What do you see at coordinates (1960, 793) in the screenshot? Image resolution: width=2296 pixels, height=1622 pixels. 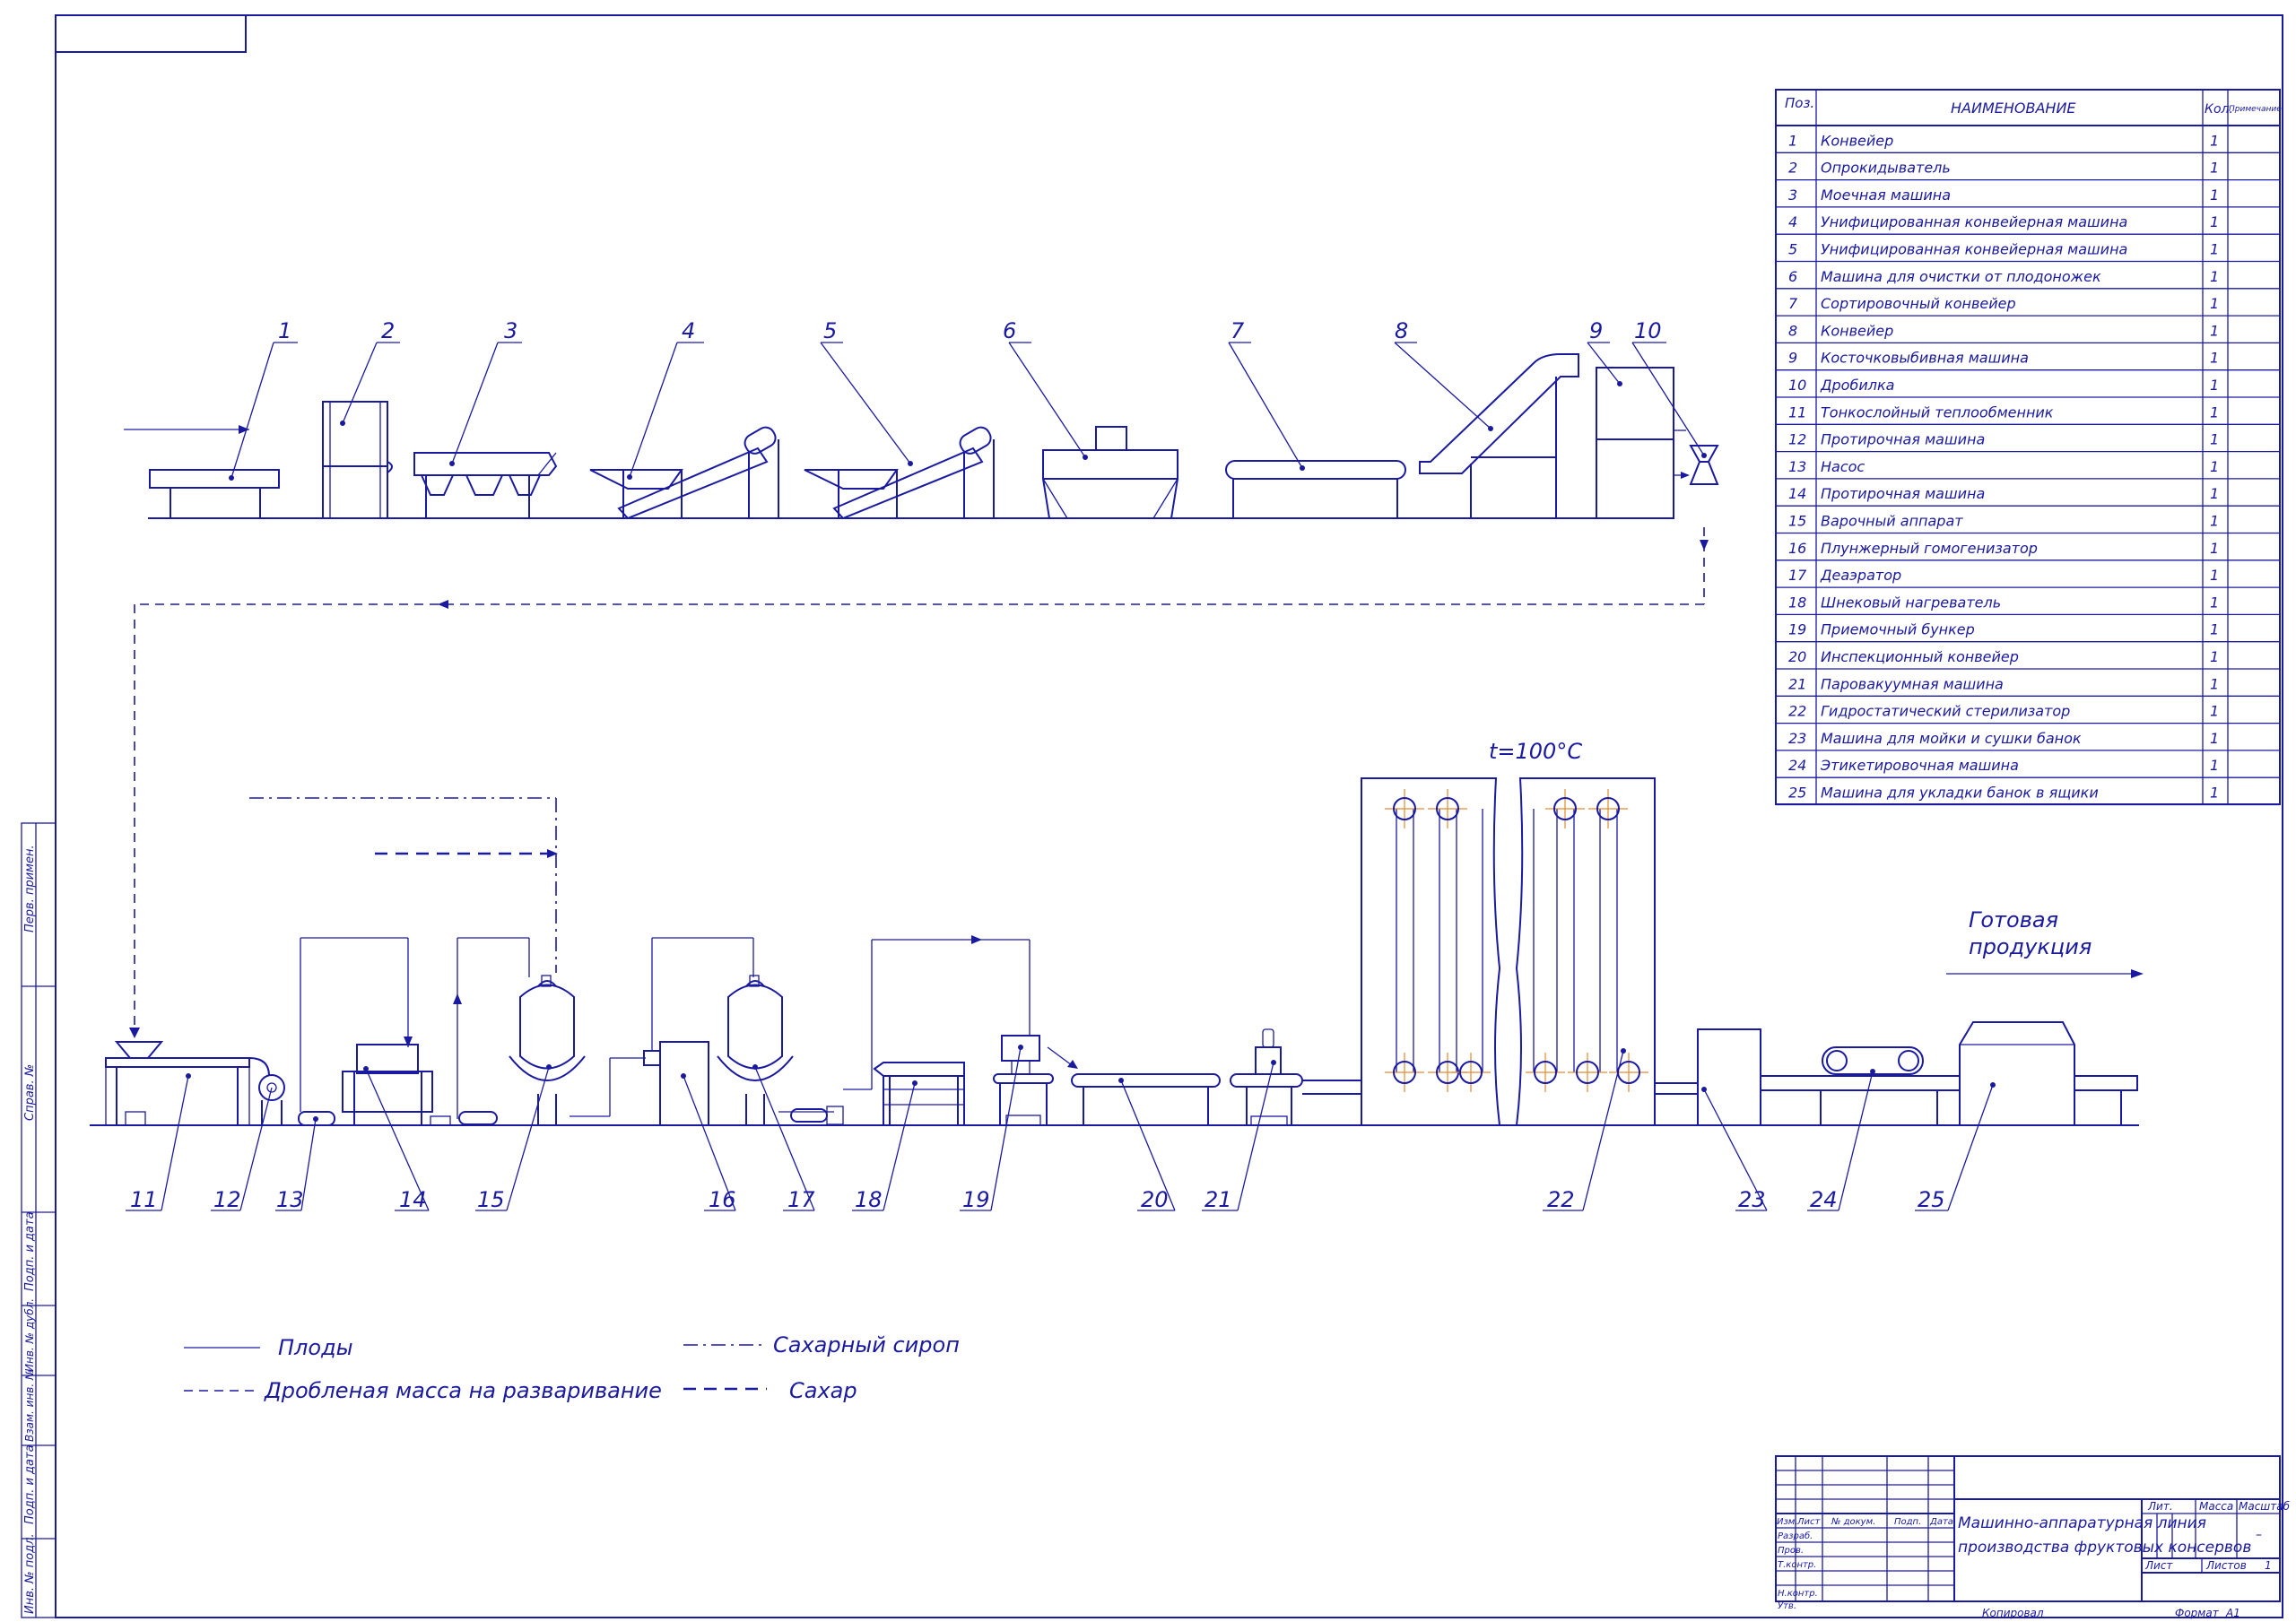 I see `spec-row-name: Машина для укладки банок в ящики` at bounding box center [1960, 793].